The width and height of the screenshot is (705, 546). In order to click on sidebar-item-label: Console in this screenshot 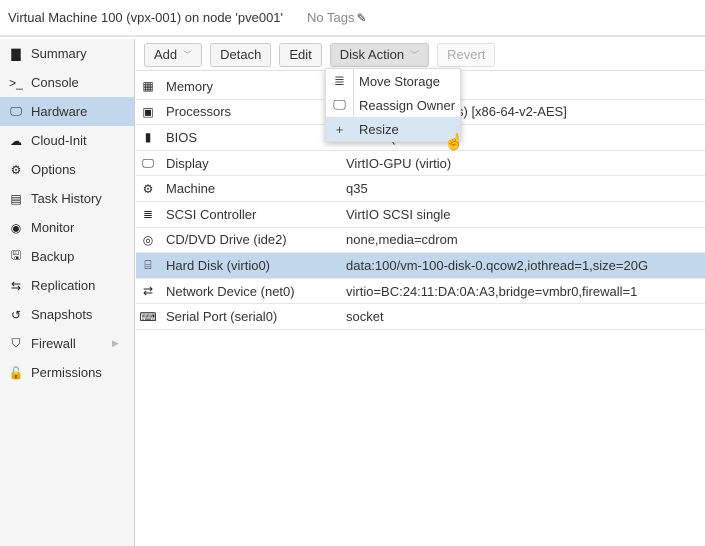, I will do `click(55, 82)`.